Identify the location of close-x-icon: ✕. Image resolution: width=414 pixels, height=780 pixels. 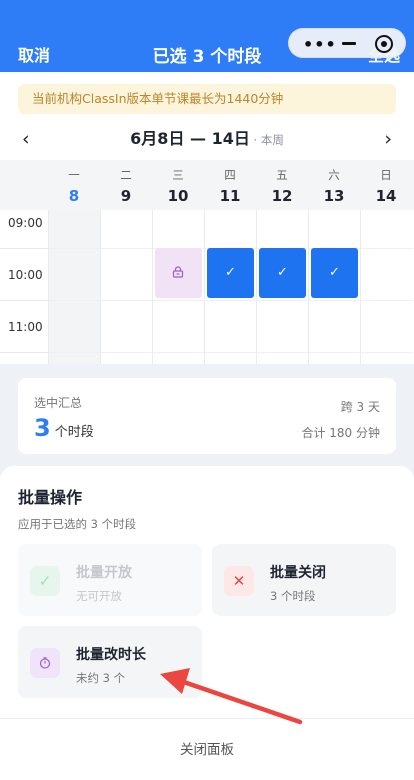
(239, 581).